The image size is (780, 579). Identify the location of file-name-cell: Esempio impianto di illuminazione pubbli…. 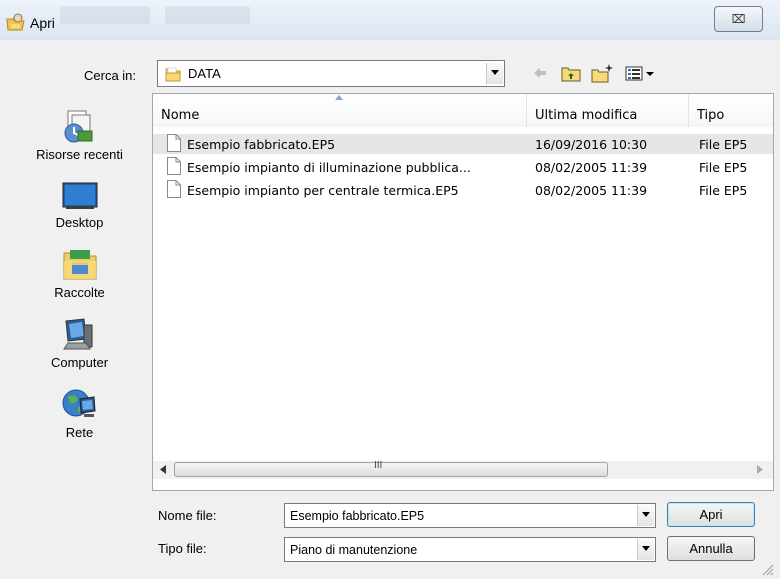
(329, 167).